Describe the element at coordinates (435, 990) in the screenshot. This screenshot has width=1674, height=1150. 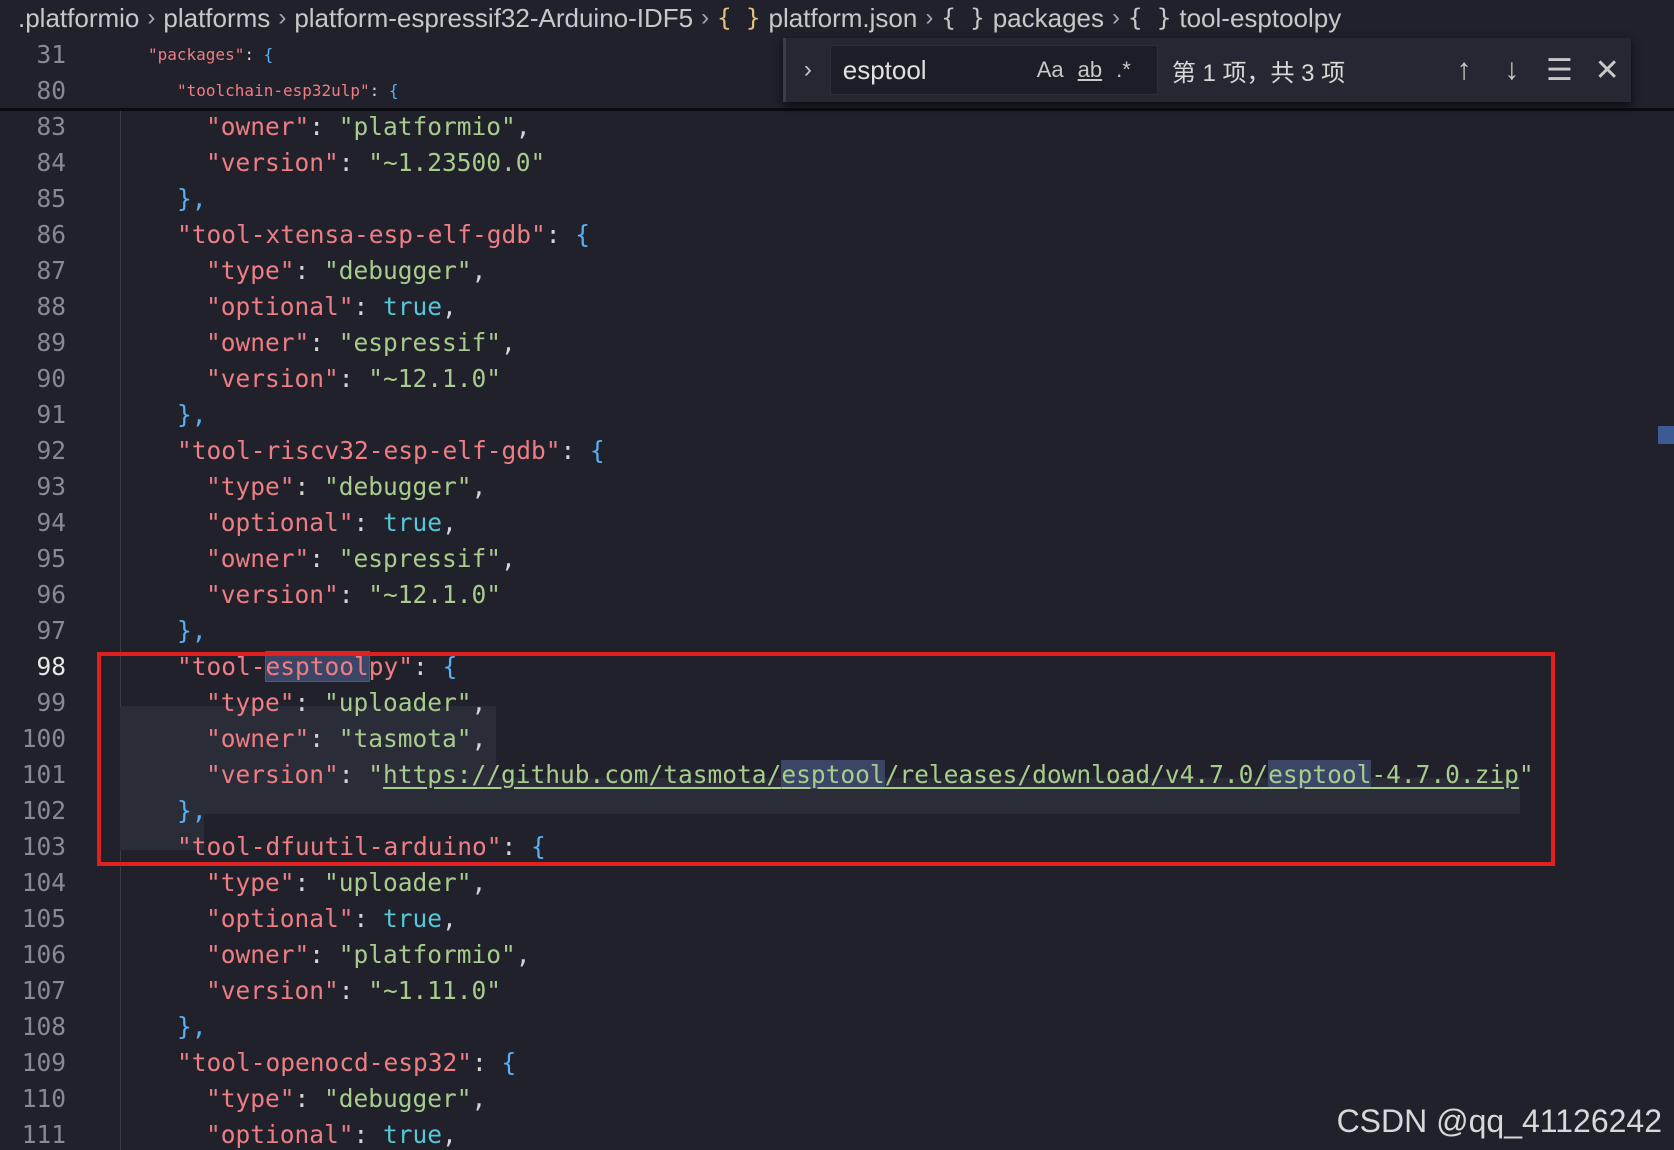
I see `json-value: "~1.11.0"` at that location.